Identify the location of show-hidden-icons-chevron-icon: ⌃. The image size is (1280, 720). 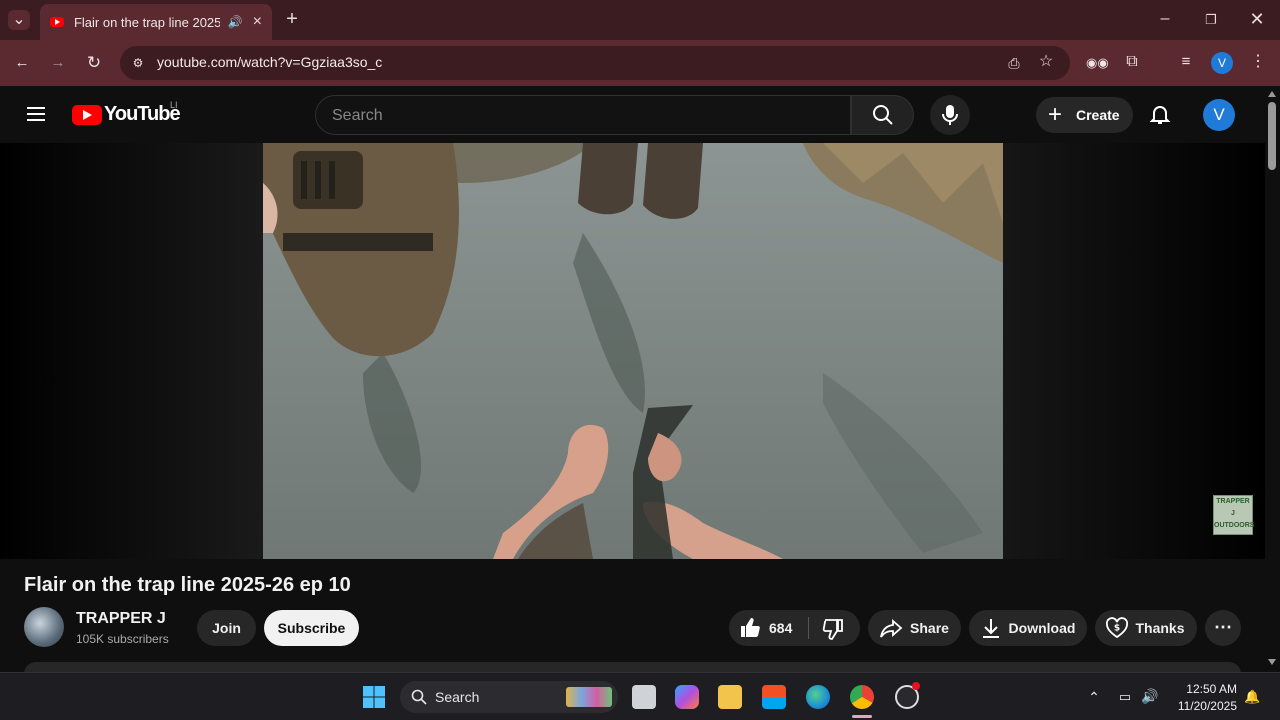
(1094, 697).